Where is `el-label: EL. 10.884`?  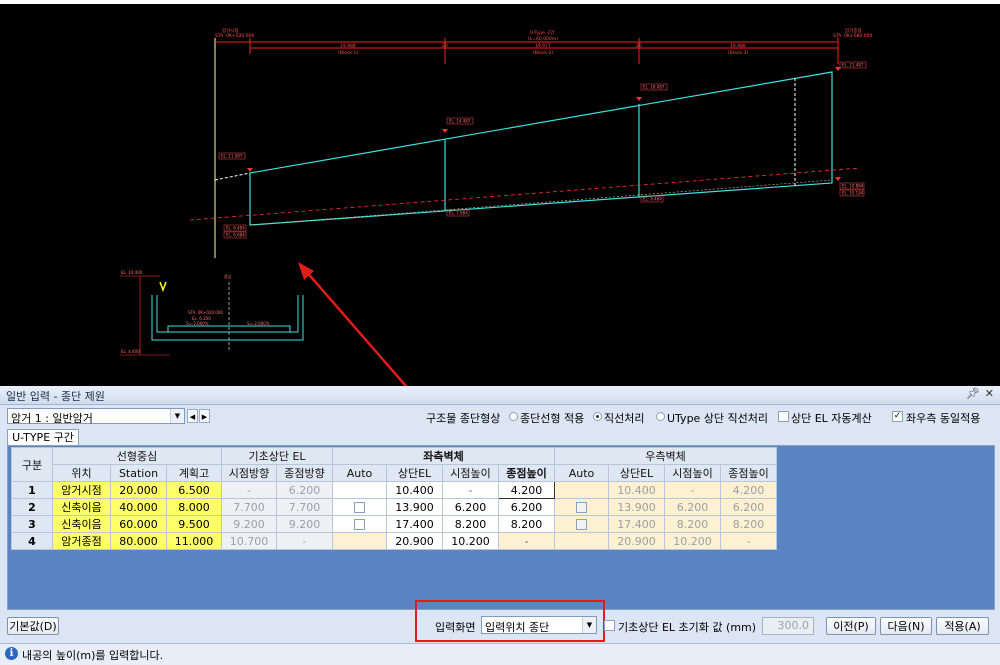 el-label: EL. 10.884 is located at coordinates (853, 186).